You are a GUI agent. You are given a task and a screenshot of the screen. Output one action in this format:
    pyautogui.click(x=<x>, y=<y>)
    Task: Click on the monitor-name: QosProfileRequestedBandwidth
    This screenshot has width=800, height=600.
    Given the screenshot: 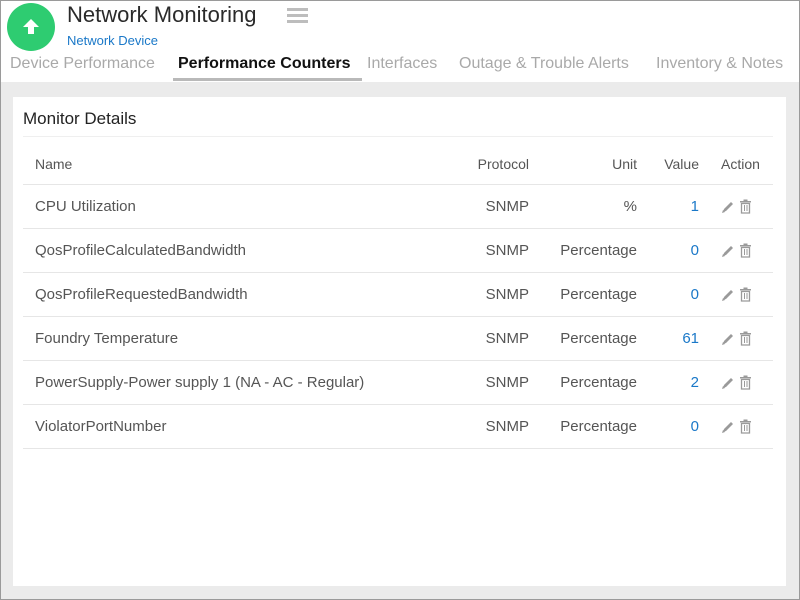 What is the action you would take?
    pyautogui.click(x=141, y=294)
    